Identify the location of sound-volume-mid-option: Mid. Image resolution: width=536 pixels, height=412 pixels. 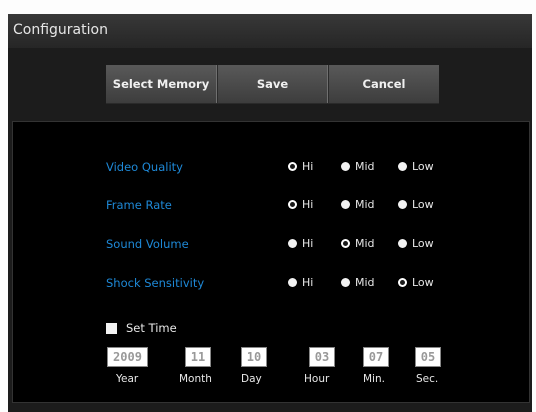
(358, 243).